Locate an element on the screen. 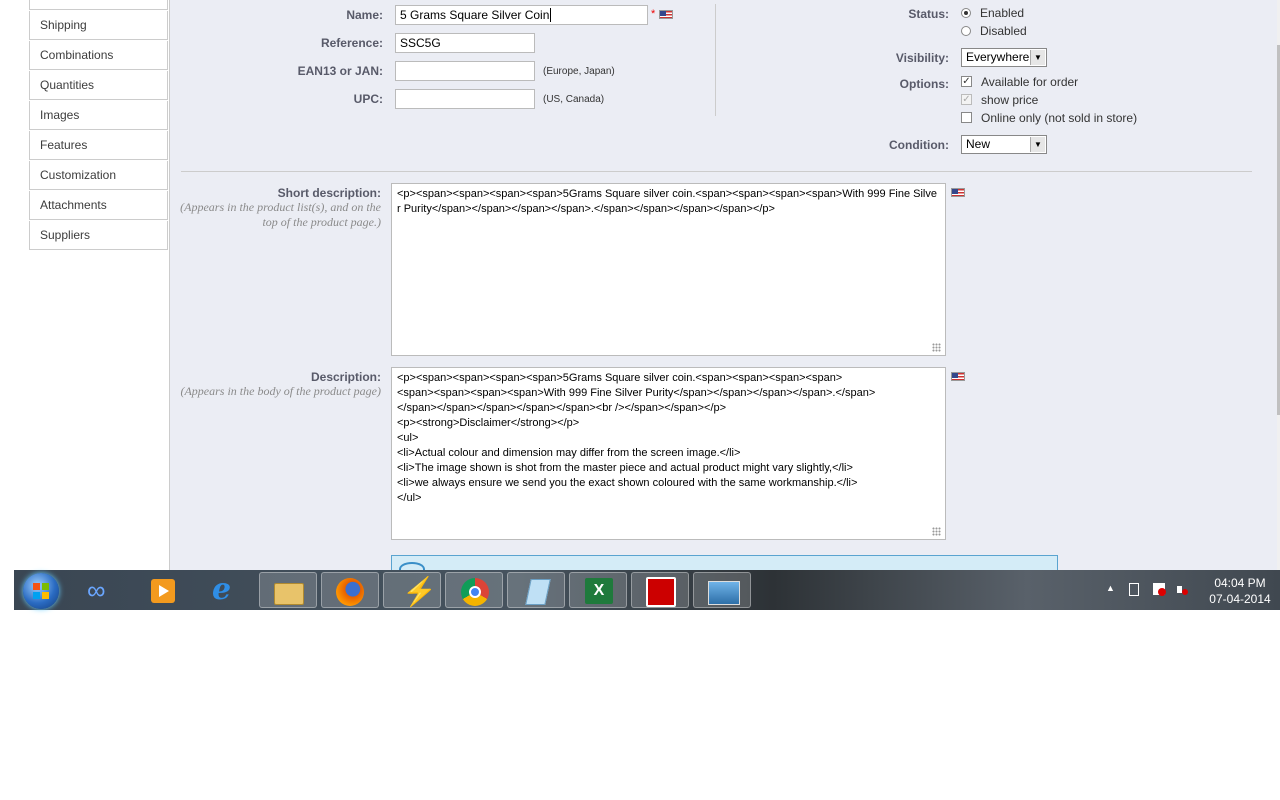  show-hidden-icons-icon: ▲ is located at coordinates (1110, 588).